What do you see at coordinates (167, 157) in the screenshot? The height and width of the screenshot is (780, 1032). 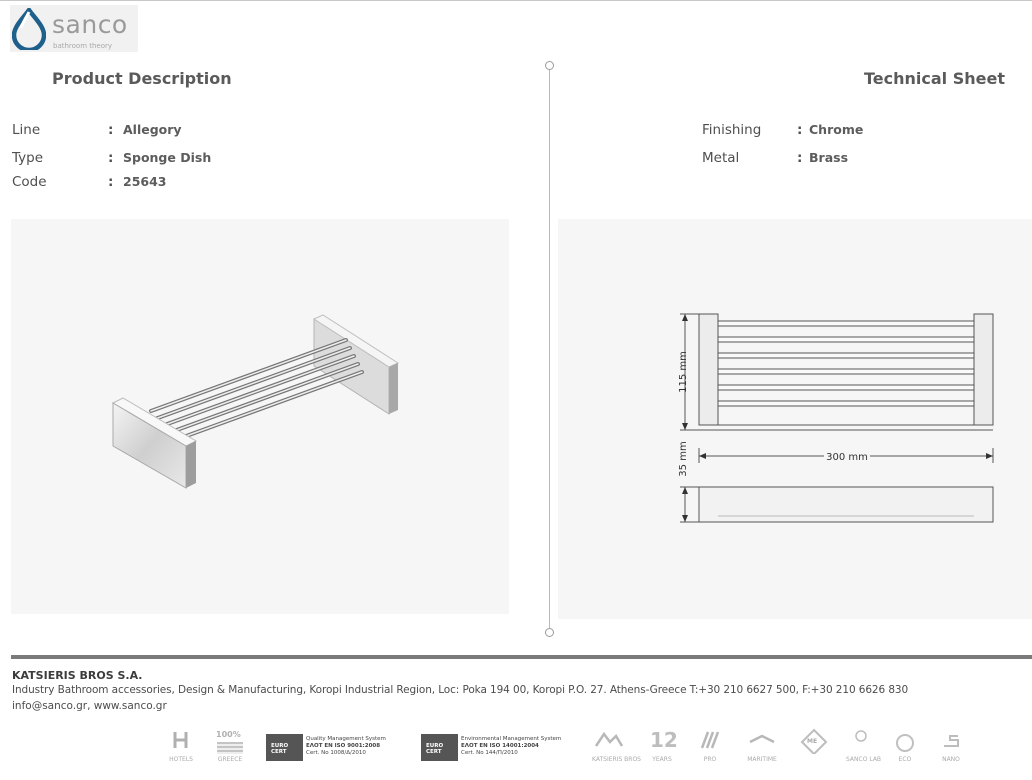 I see `spec-value: Sponge Dish` at bounding box center [167, 157].